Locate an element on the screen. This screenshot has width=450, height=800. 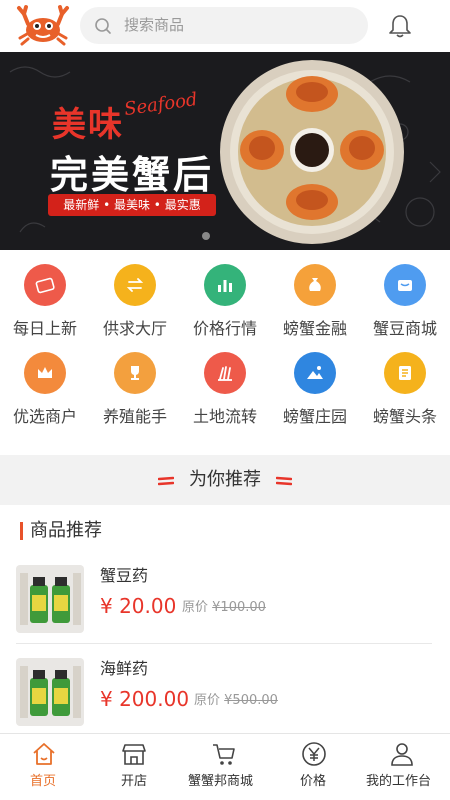
bottom-tab-bar: 首页 开店 蟹蟹邦商城 价格 我的工作台 is located at coordinates (225, 766).